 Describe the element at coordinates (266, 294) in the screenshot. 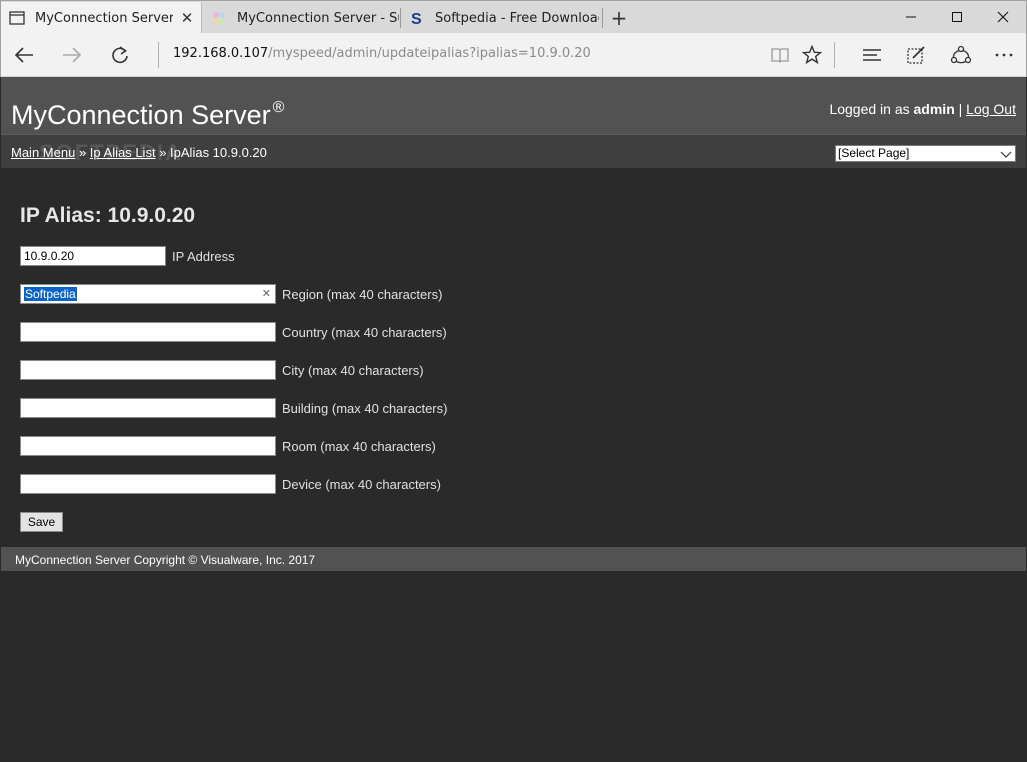

I see `clear-input-icon: ✕` at that location.